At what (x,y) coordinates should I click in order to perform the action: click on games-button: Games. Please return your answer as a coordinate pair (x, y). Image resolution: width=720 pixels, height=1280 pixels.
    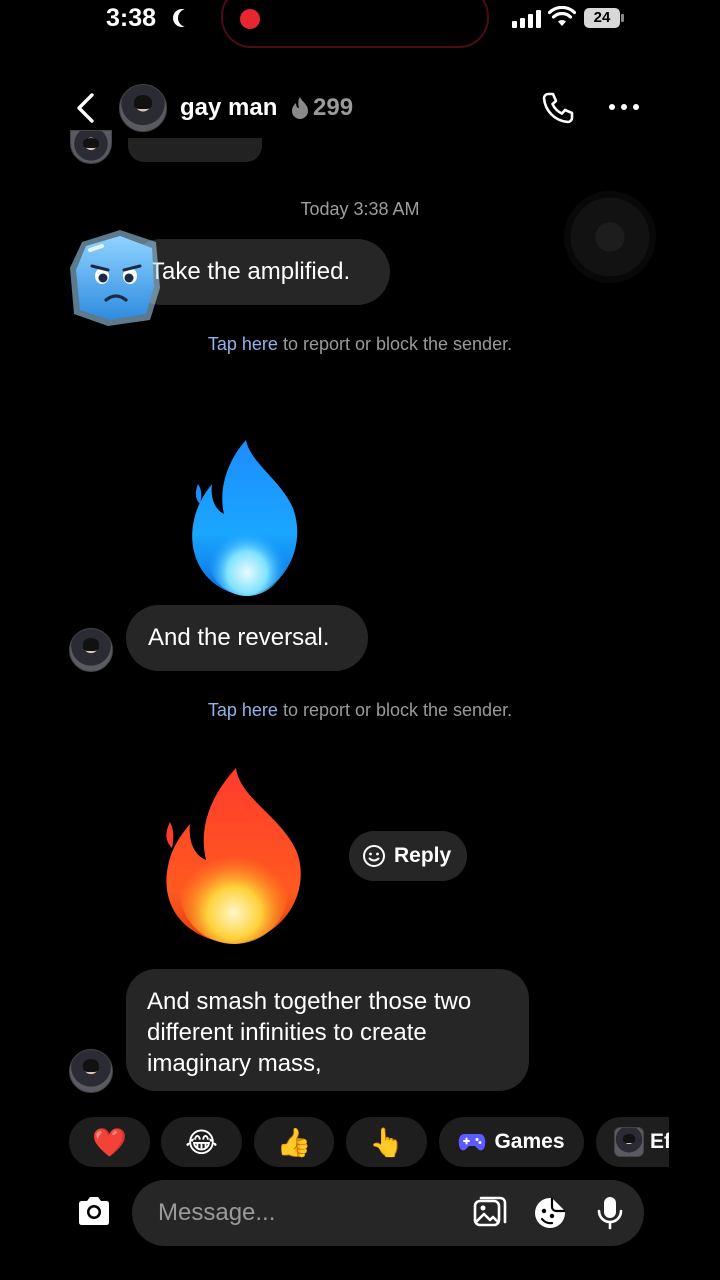
    Looking at the image, I should click on (511, 1142).